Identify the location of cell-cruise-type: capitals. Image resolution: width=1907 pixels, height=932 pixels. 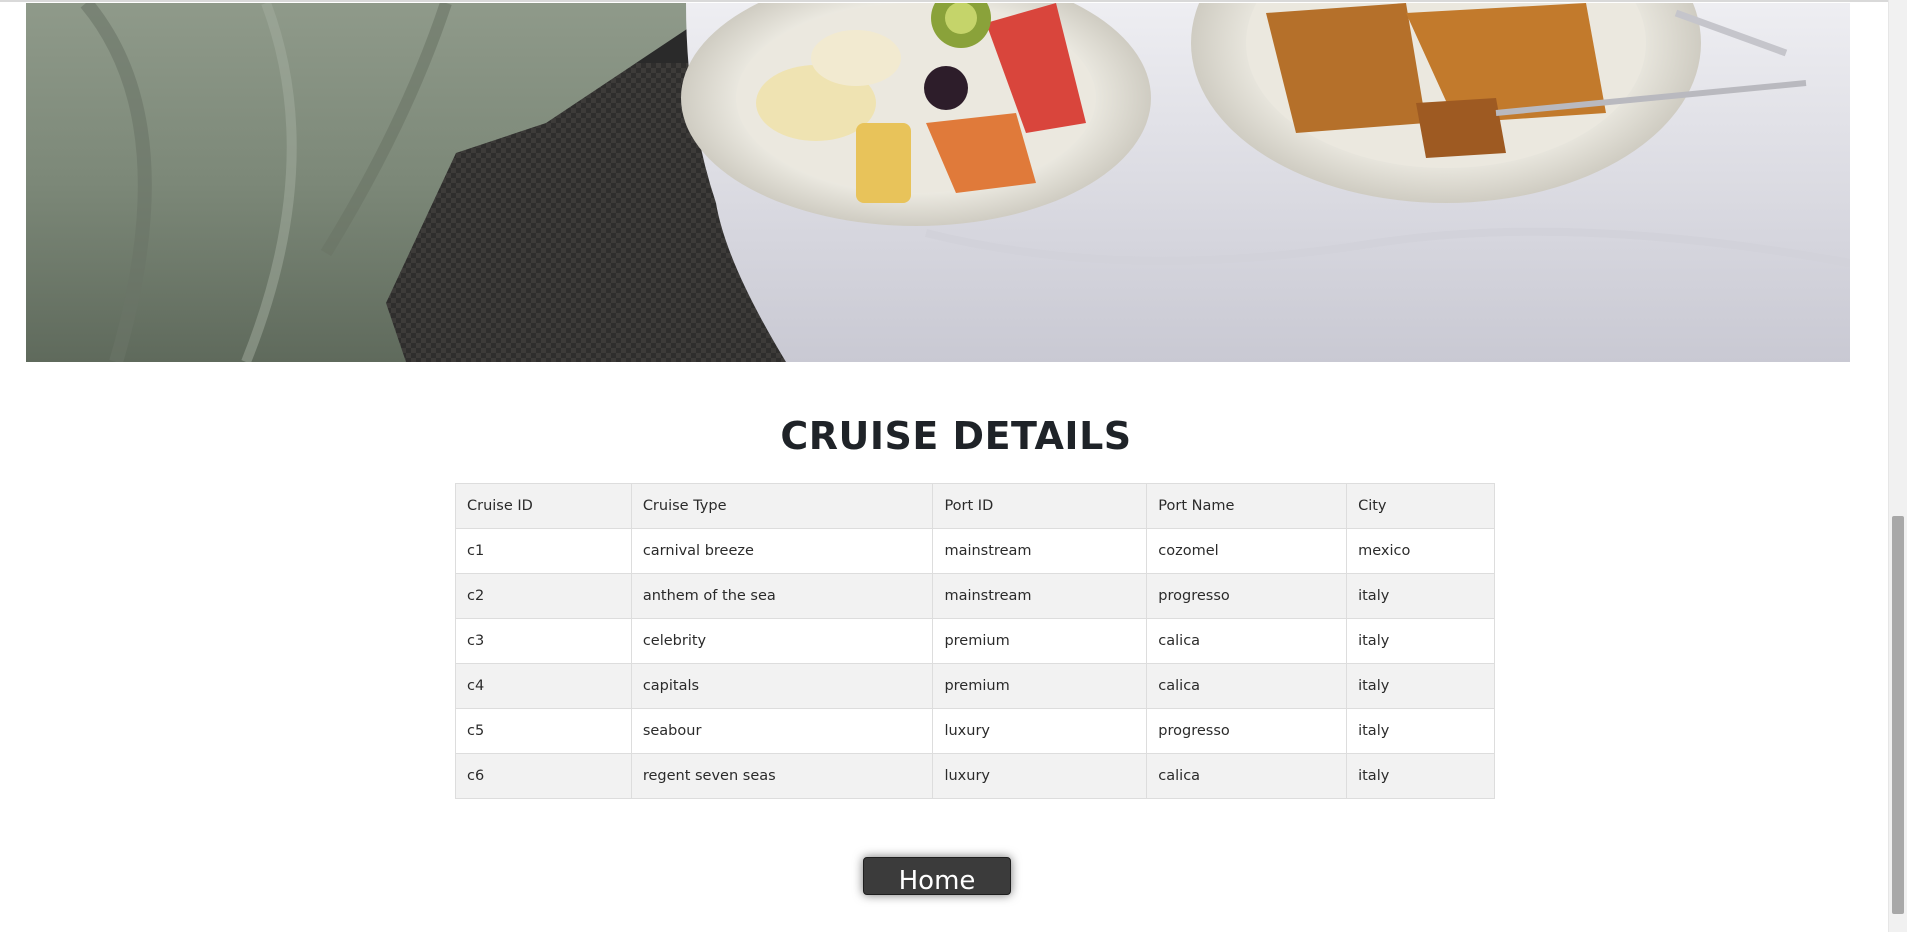
(782, 686).